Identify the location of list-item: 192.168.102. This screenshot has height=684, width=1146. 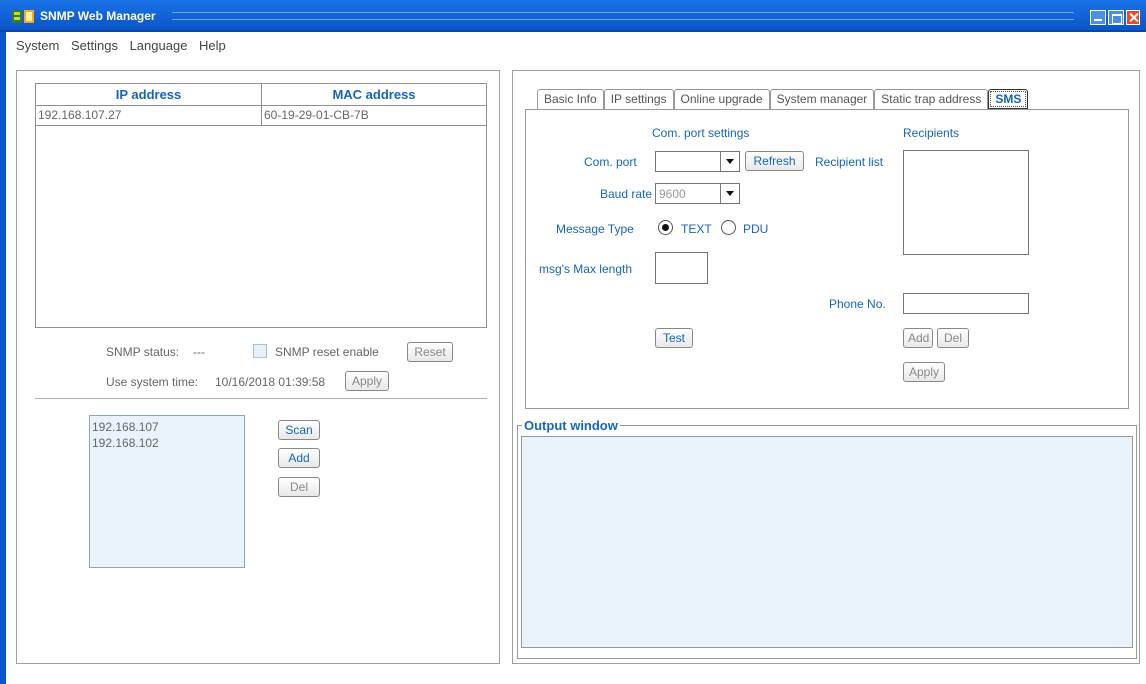
(167, 443).